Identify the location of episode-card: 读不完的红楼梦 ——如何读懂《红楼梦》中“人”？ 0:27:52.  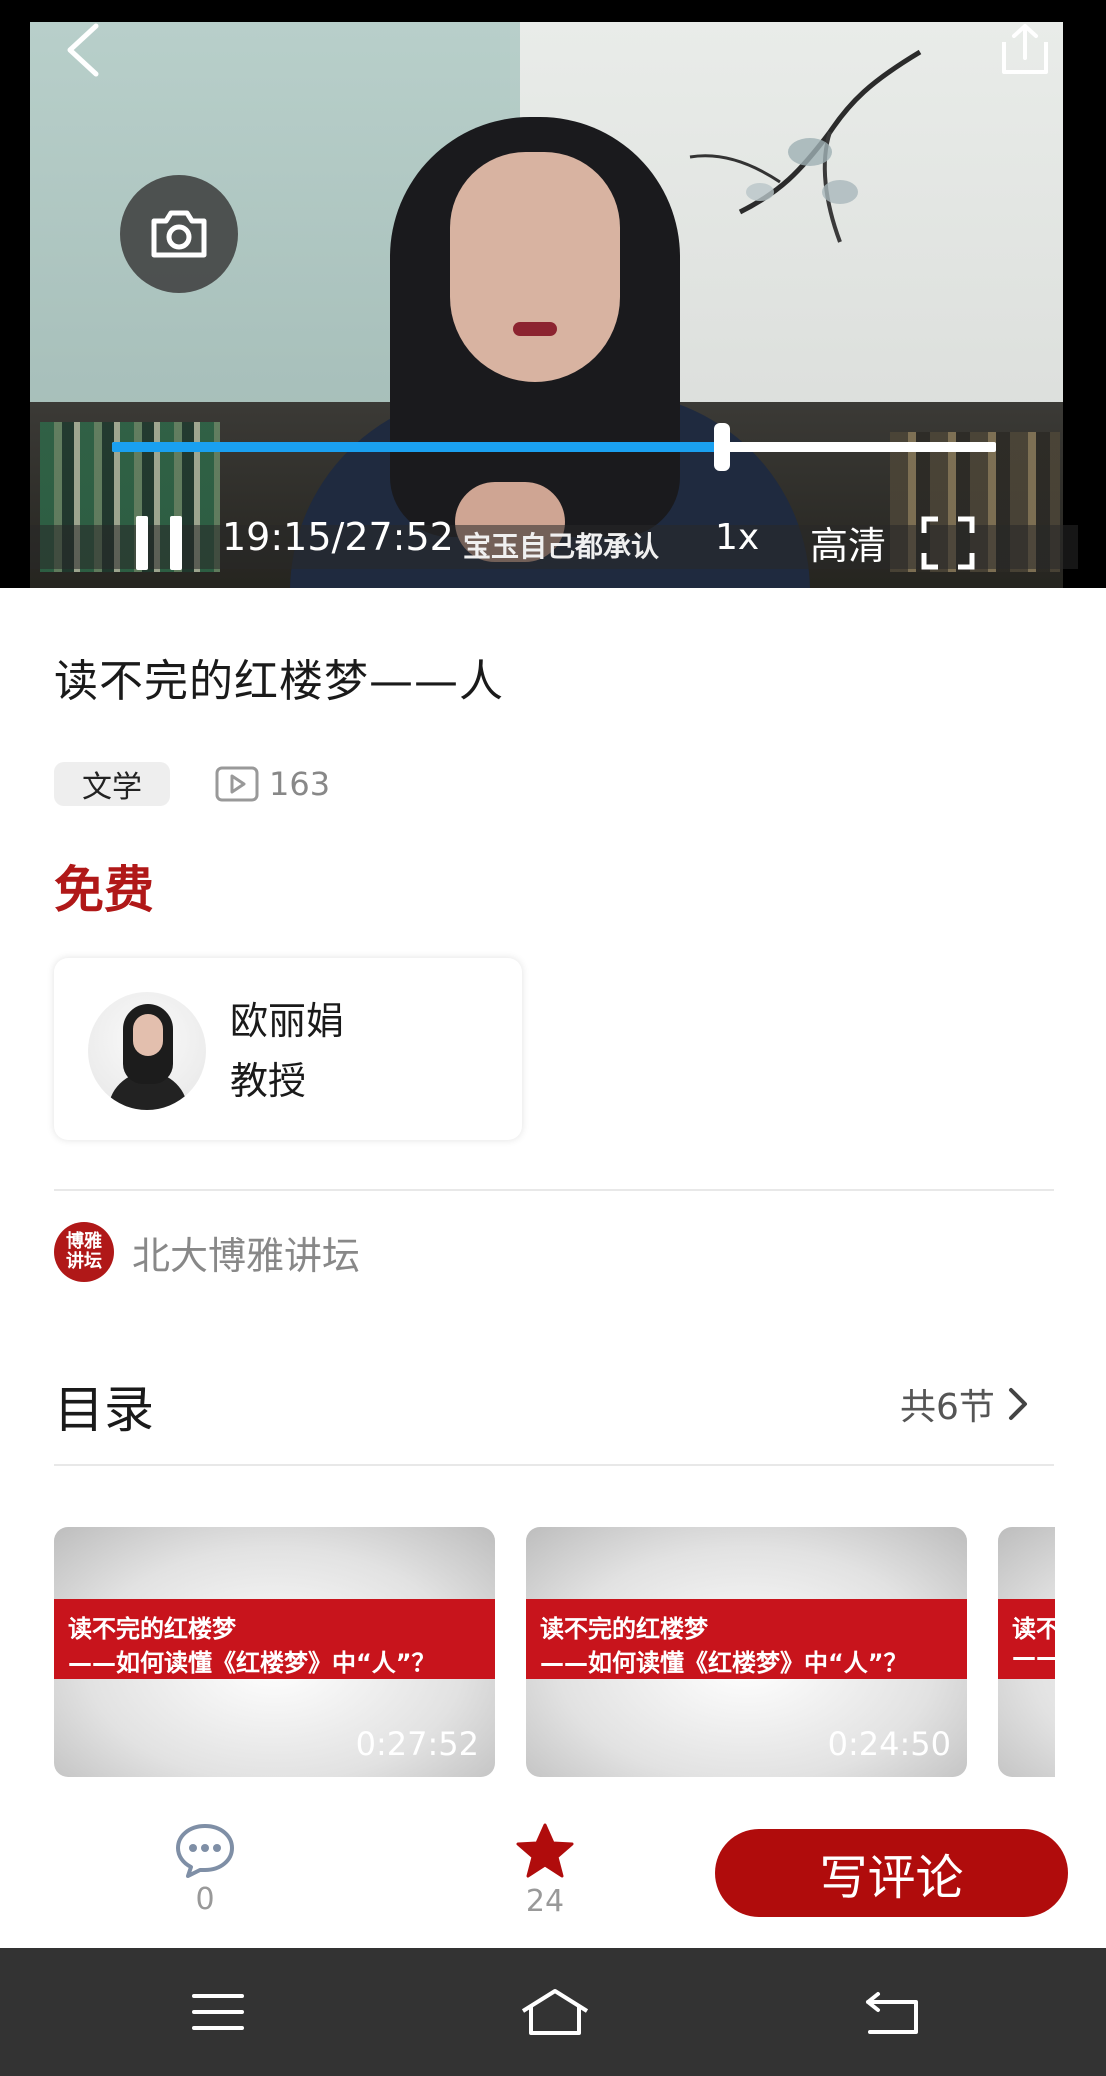
(274, 1652).